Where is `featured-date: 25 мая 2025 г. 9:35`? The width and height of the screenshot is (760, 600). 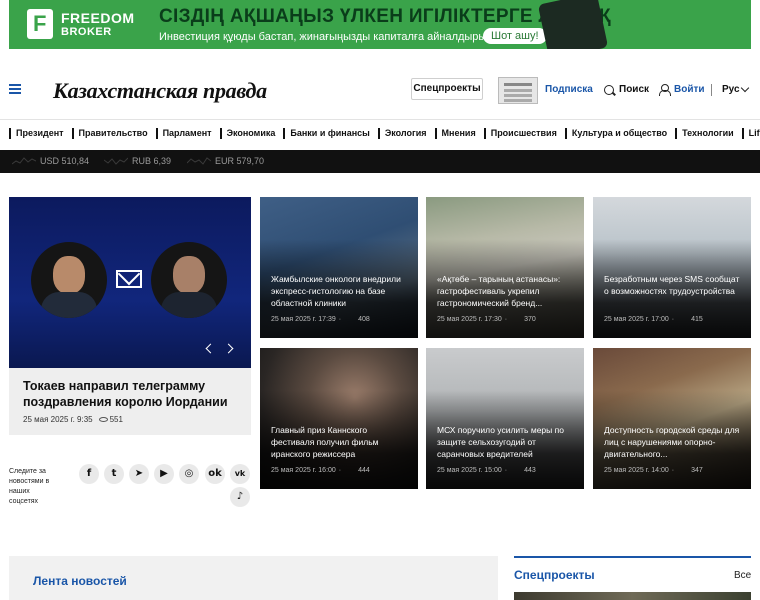 featured-date: 25 мая 2025 г. 9:35 is located at coordinates (58, 419).